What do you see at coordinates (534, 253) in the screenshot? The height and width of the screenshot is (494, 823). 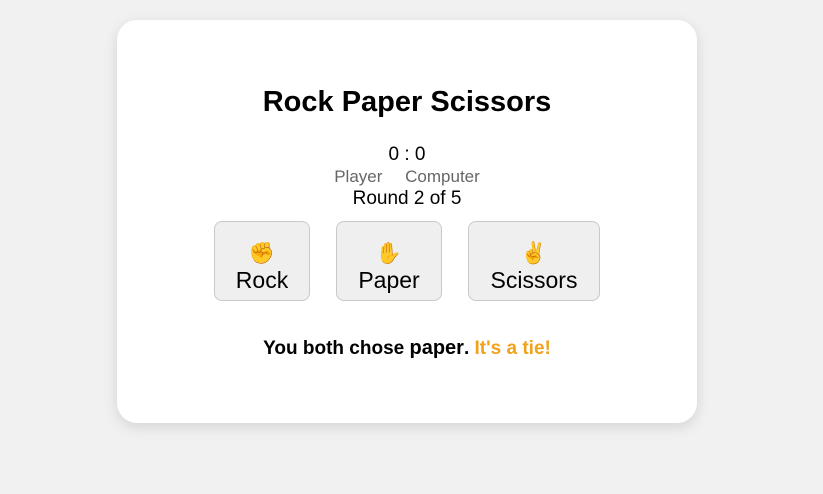 I see `victory-hand-emoji-icon: ✌️` at bounding box center [534, 253].